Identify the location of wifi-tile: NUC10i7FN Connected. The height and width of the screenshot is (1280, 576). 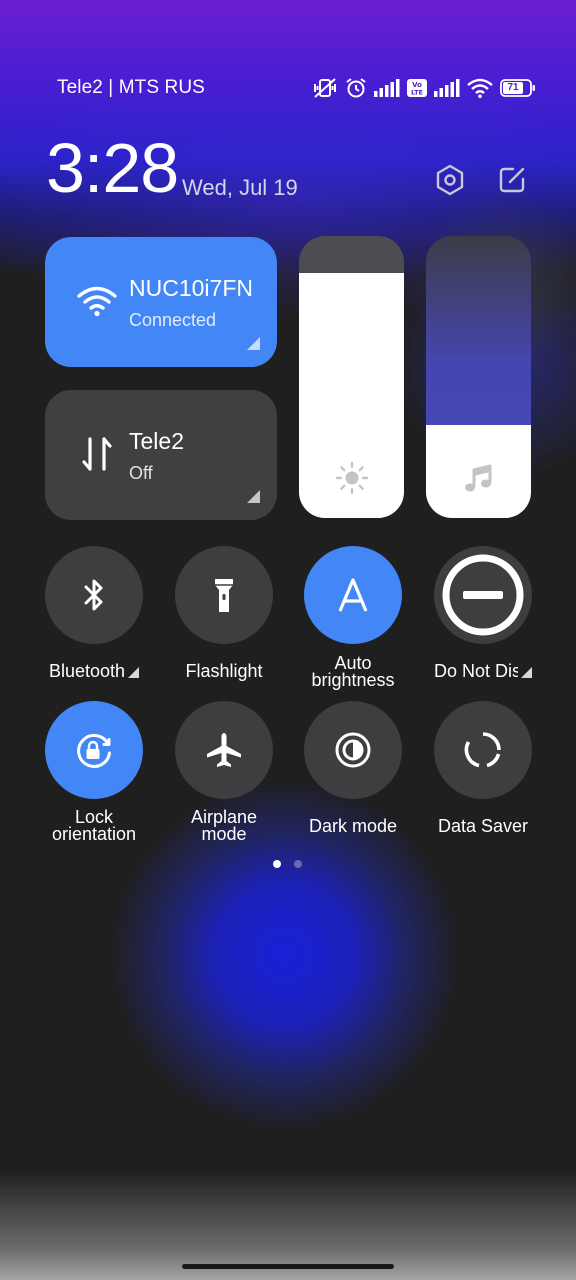
(161, 302).